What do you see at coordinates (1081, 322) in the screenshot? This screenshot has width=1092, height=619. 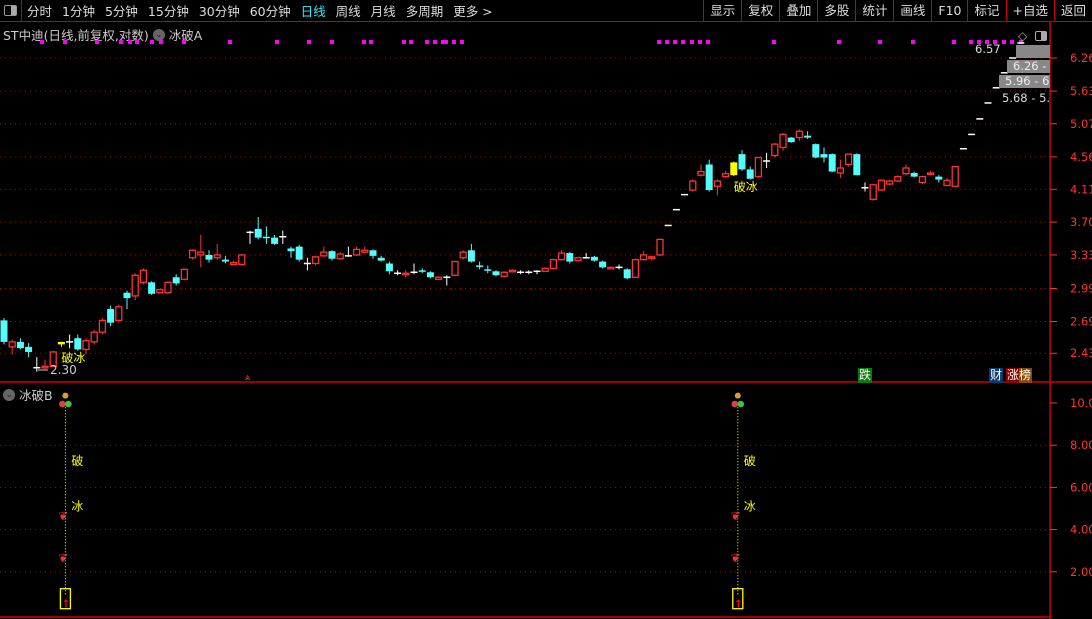 I see `y-axis-label: 2.69` at bounding box center [1081, 322].